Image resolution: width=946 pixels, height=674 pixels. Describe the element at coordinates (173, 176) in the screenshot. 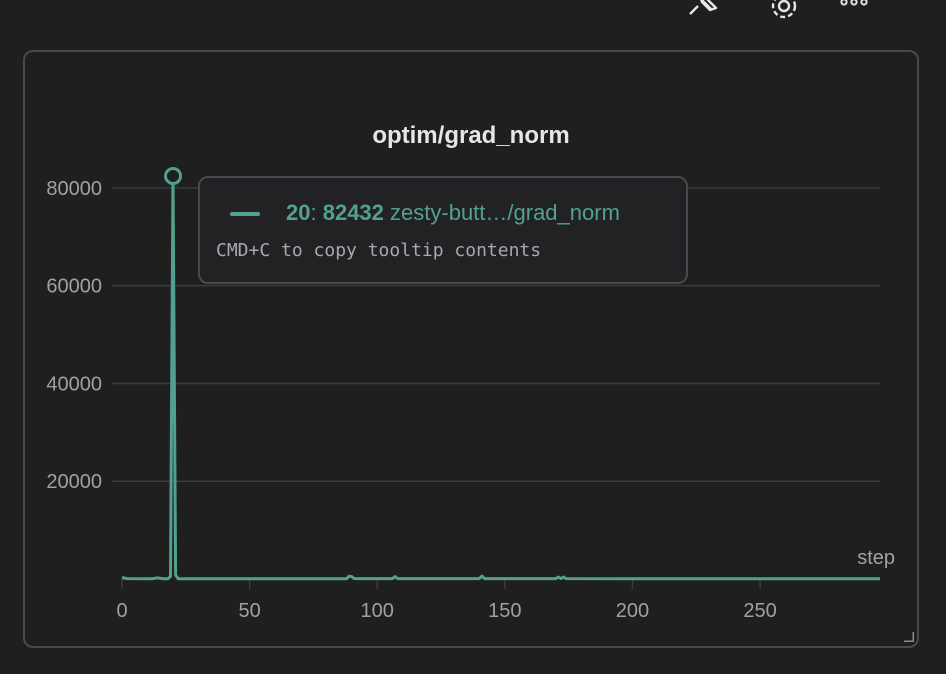

I see `hover-point-marker` at that location.